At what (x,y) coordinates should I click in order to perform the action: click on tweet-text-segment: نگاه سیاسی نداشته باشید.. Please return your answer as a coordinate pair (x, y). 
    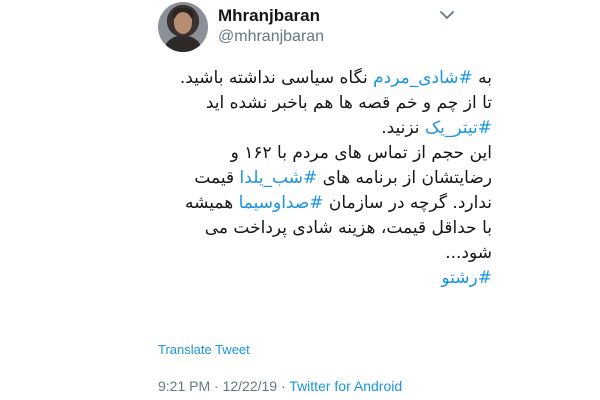
    Looking at the image, I should click on (276, 78).